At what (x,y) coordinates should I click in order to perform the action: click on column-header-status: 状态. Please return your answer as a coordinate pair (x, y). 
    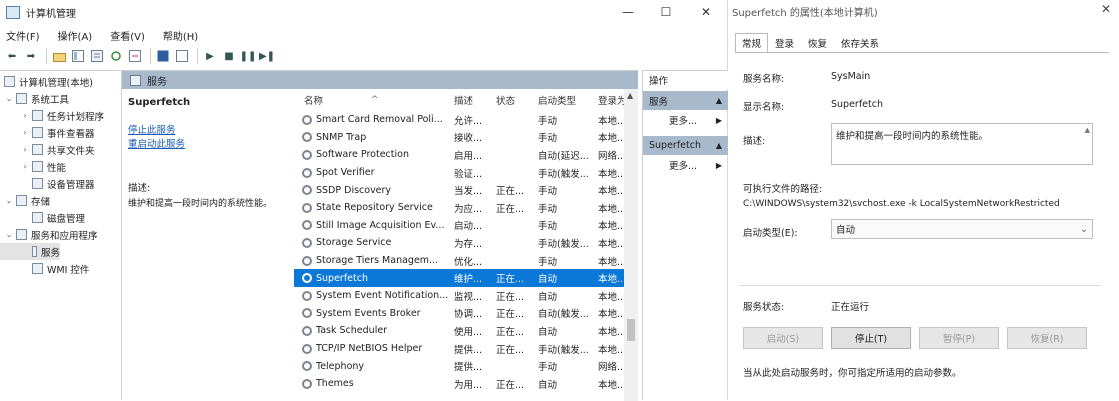
    Looking at the image, I should click on (516, 100).